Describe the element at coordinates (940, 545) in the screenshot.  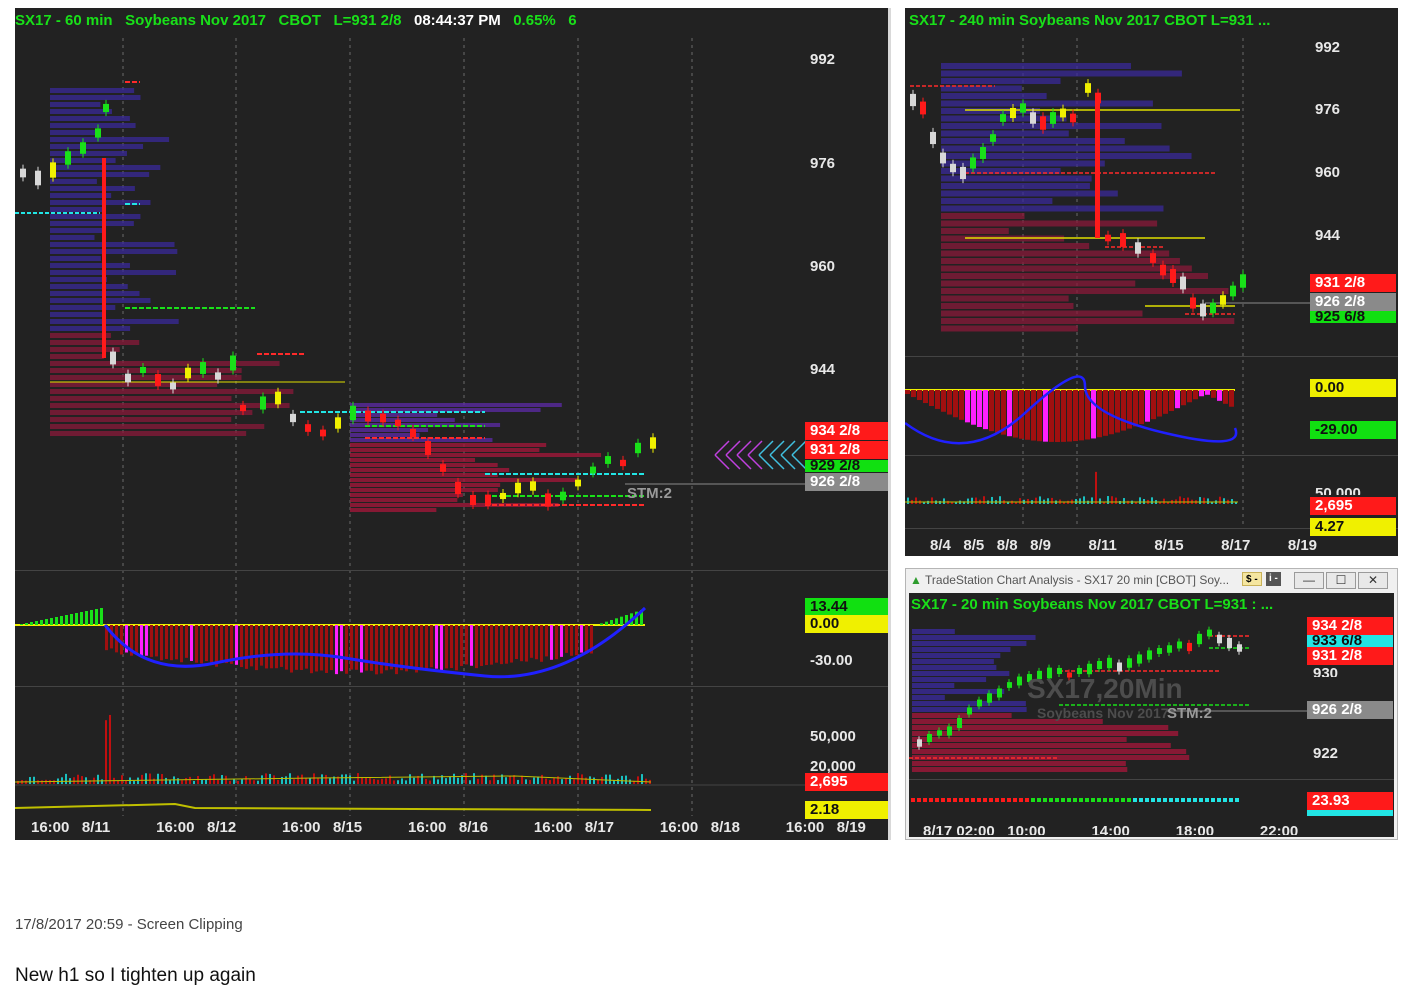
I see `time-axis-label: 8/4` at that location.